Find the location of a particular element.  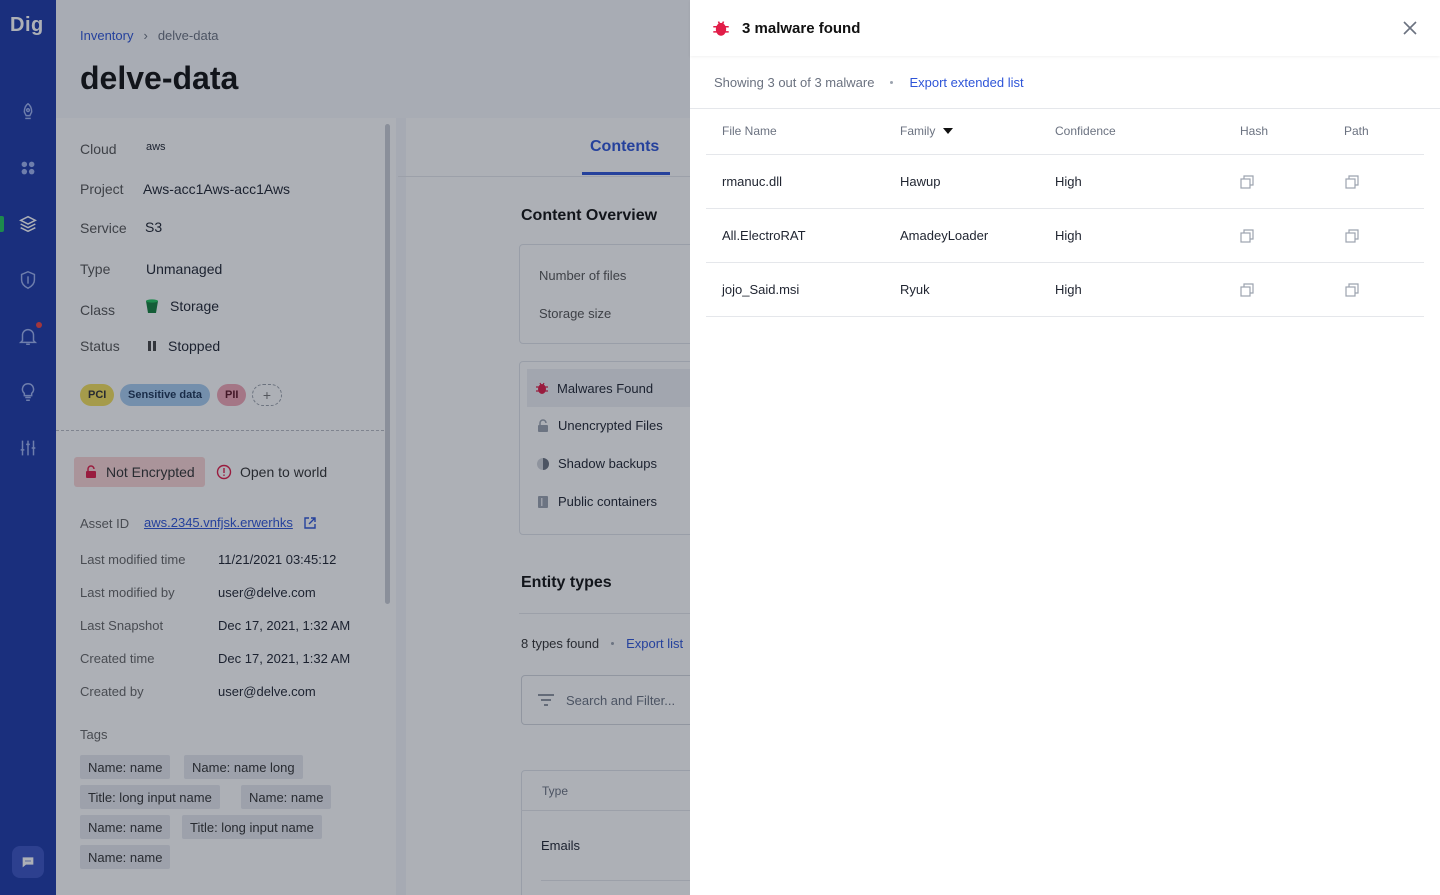

close-button is located at coordinates (1410, 28).